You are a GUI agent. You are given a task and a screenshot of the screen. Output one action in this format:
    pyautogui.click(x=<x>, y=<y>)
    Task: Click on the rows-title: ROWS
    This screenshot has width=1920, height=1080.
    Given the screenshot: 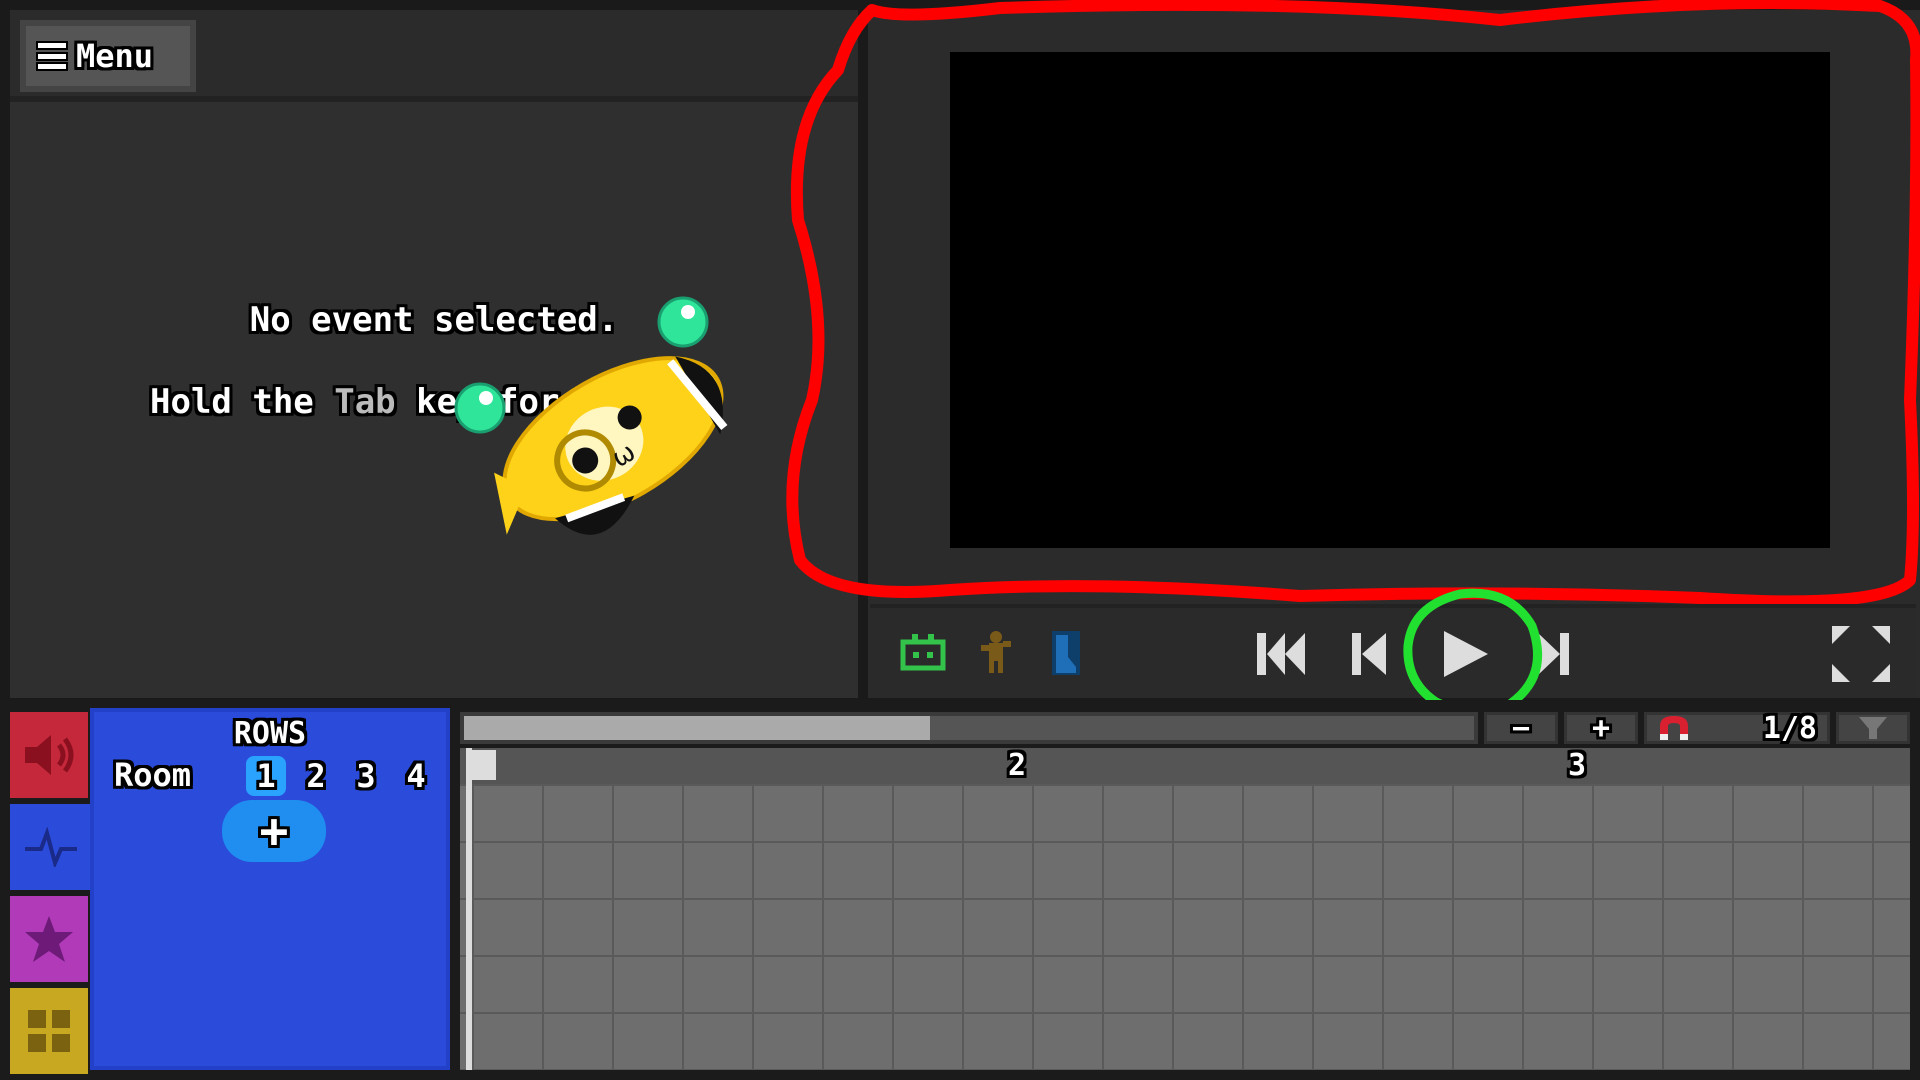 What is the action you would take?
    pyautogui.click(x=270, y=733)
    